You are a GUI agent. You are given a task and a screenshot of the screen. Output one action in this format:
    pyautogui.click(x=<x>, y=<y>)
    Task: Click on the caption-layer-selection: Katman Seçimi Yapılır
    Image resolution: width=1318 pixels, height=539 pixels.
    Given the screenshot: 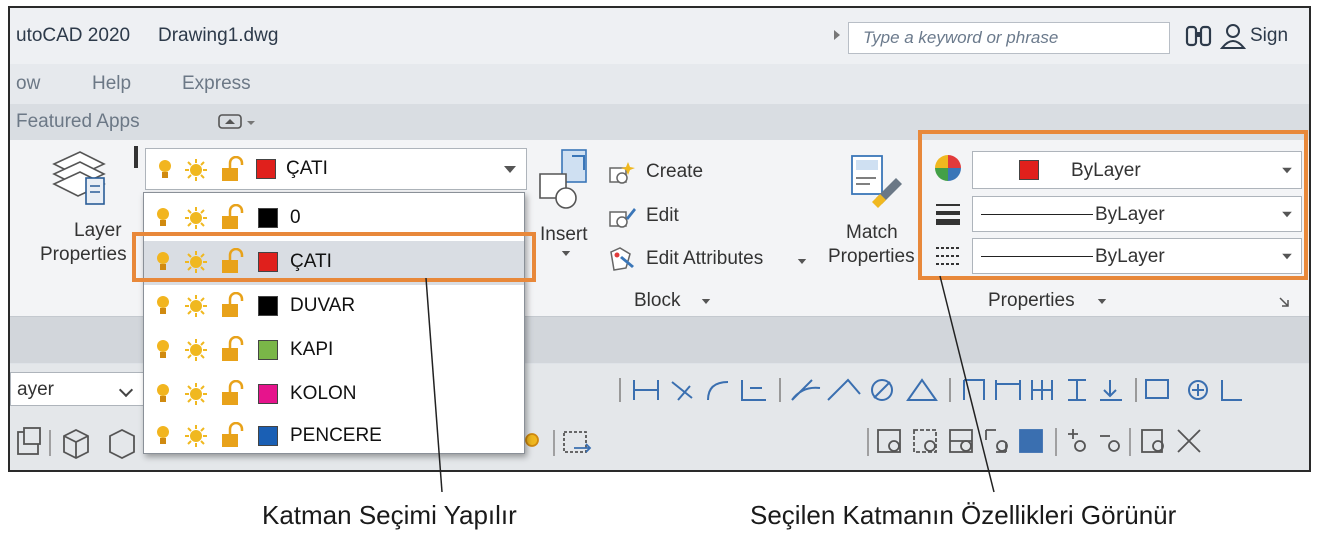 What is the action you would take?
    pyautogui.click(x=389, y=515)
    